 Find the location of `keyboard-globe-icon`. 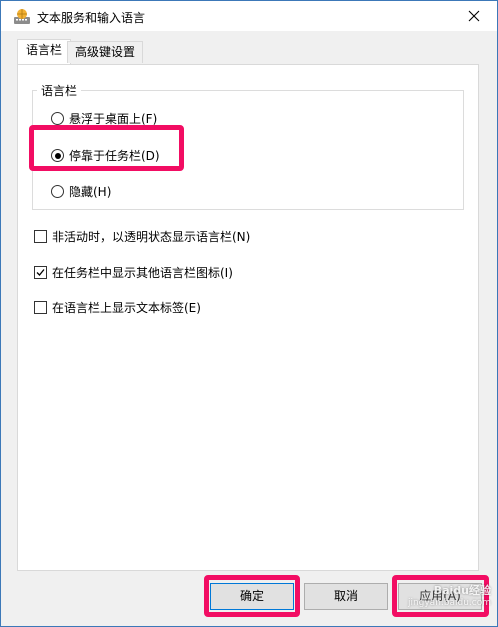

keyboard-globe-icon is located at coordinates (22, 17).